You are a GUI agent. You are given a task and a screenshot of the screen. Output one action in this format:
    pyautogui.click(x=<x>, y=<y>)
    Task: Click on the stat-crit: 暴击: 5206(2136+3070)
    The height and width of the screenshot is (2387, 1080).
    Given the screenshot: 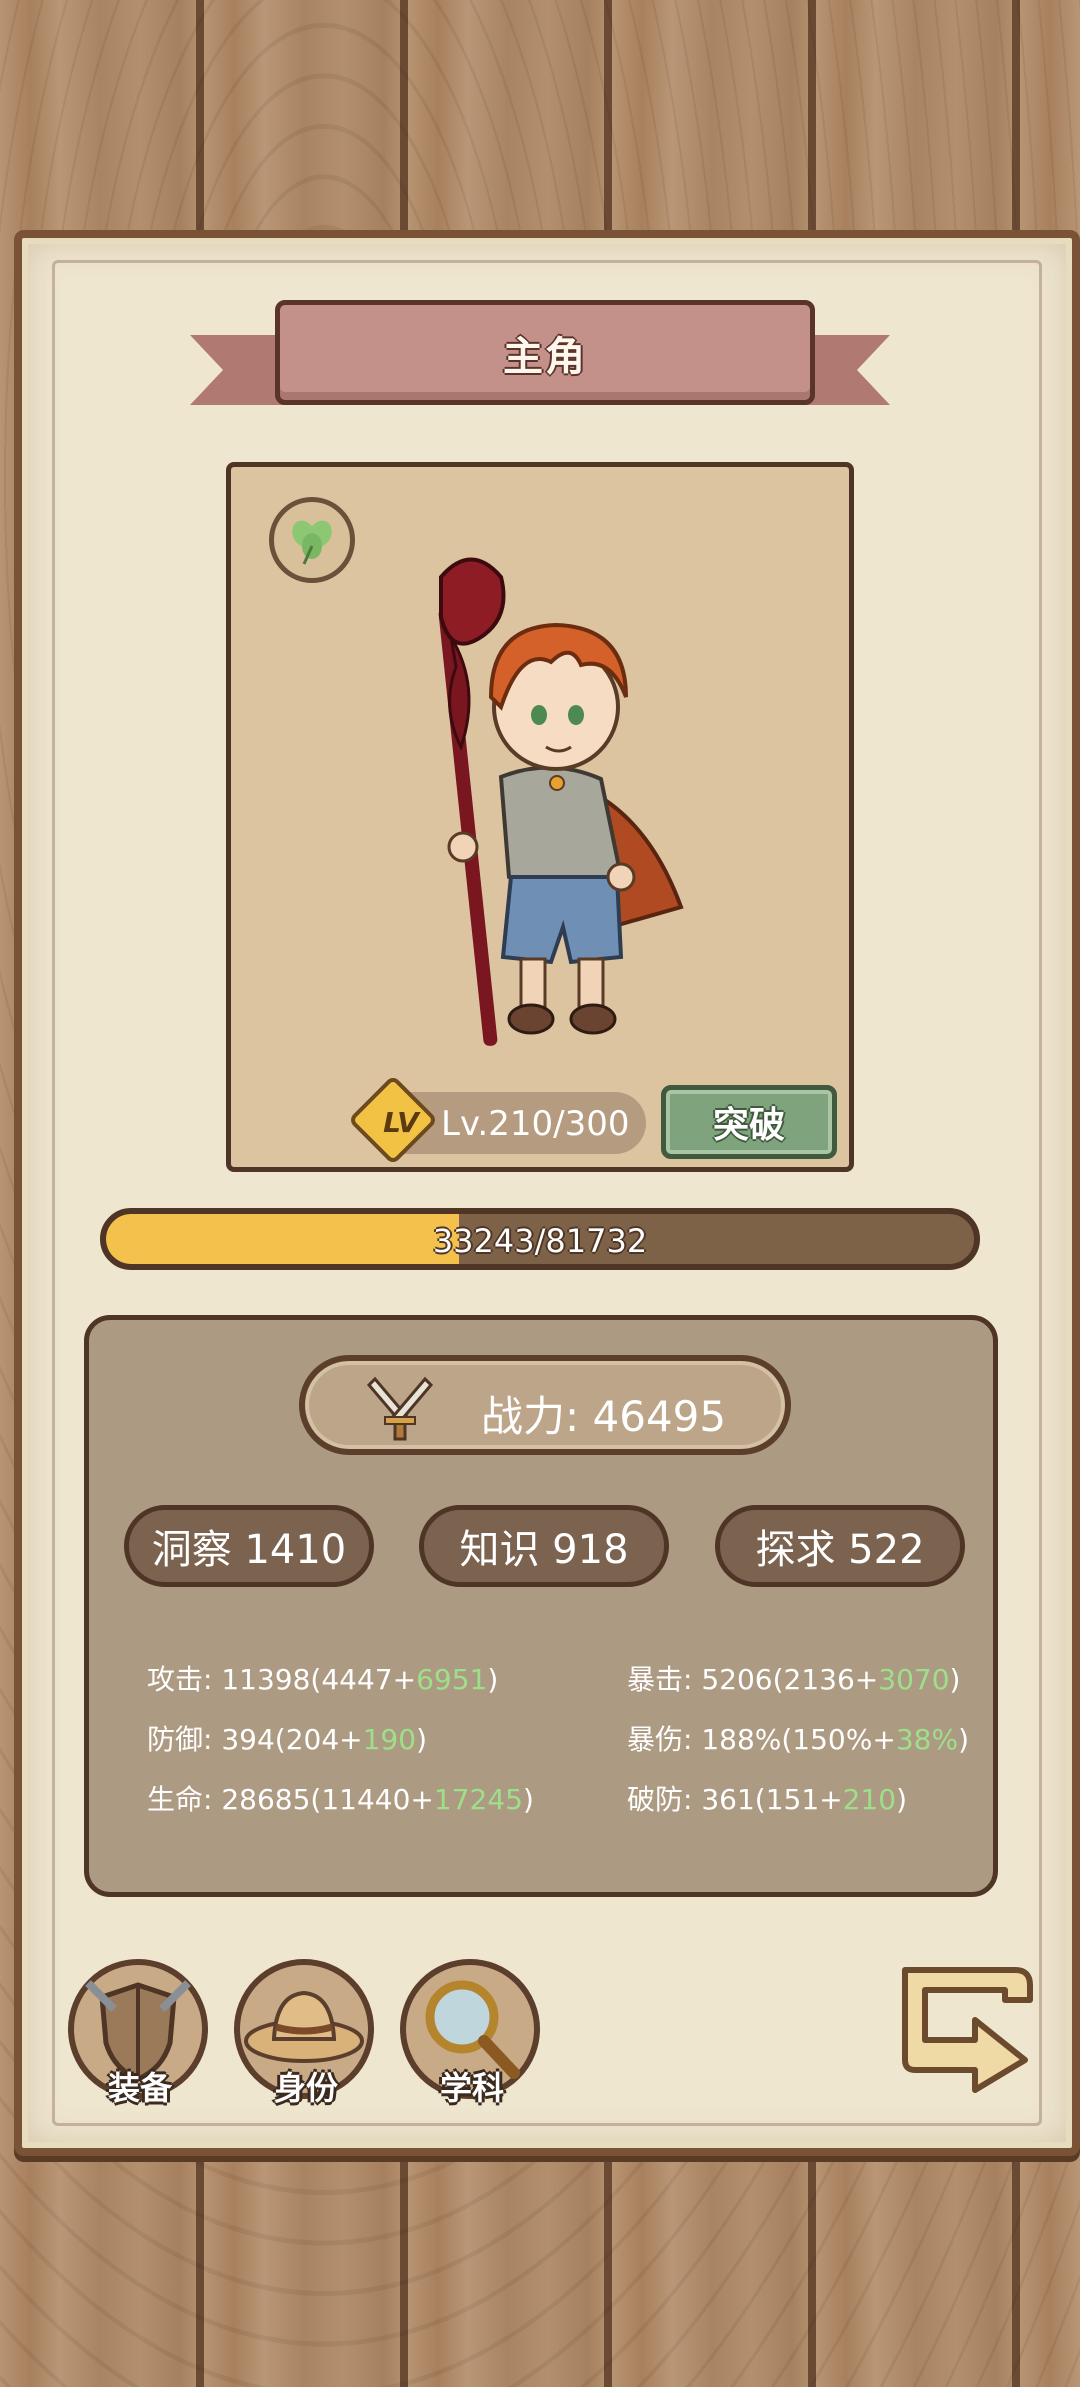 What is the action you would take?
    pyautogui.click(x=794, y=1679)
    